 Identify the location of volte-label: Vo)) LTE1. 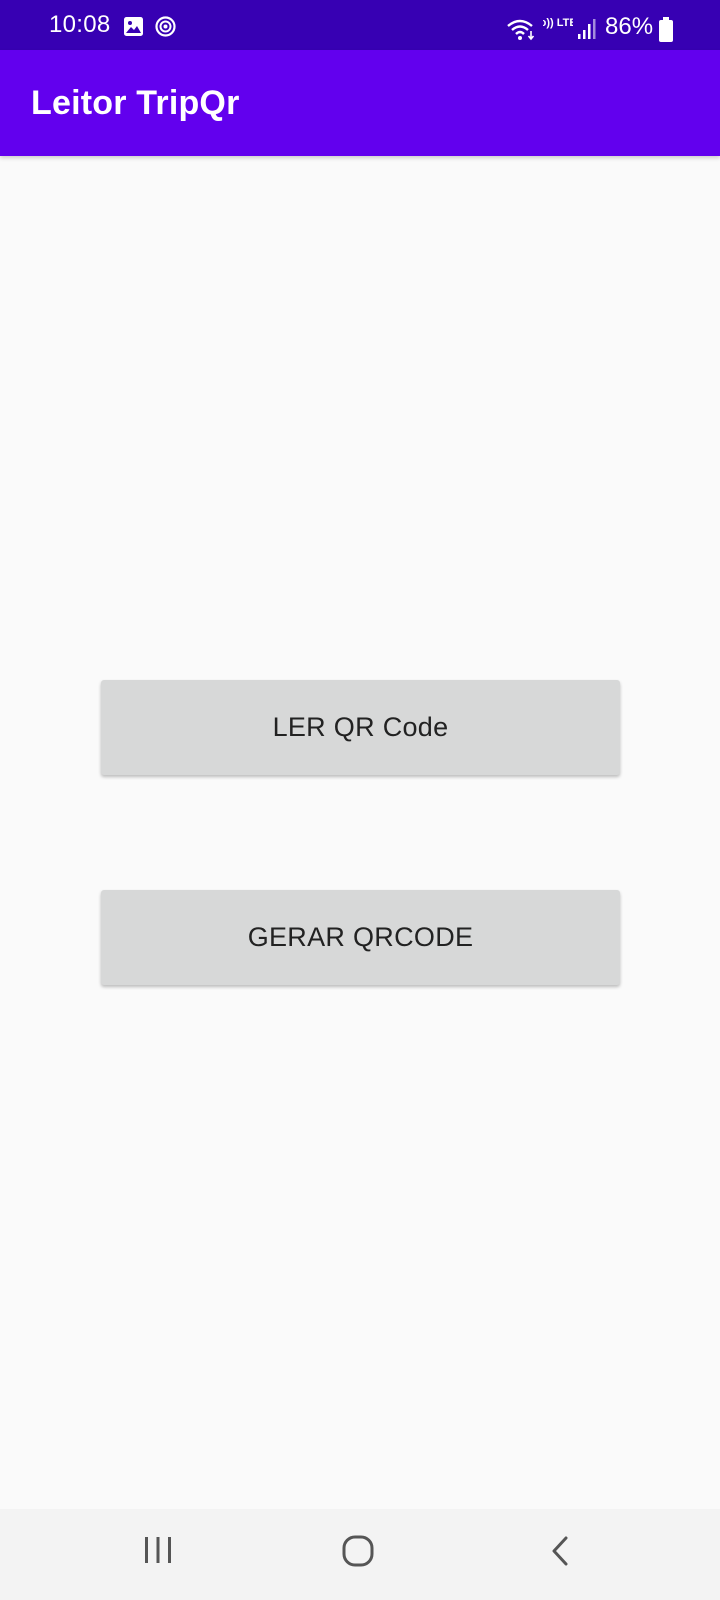
(558, 23).